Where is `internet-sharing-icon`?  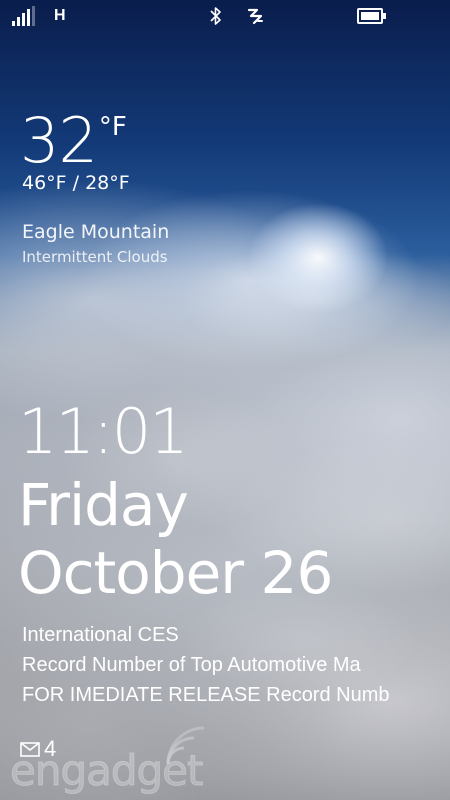 internet-sharing-icon is located at coordinates (255, 16).